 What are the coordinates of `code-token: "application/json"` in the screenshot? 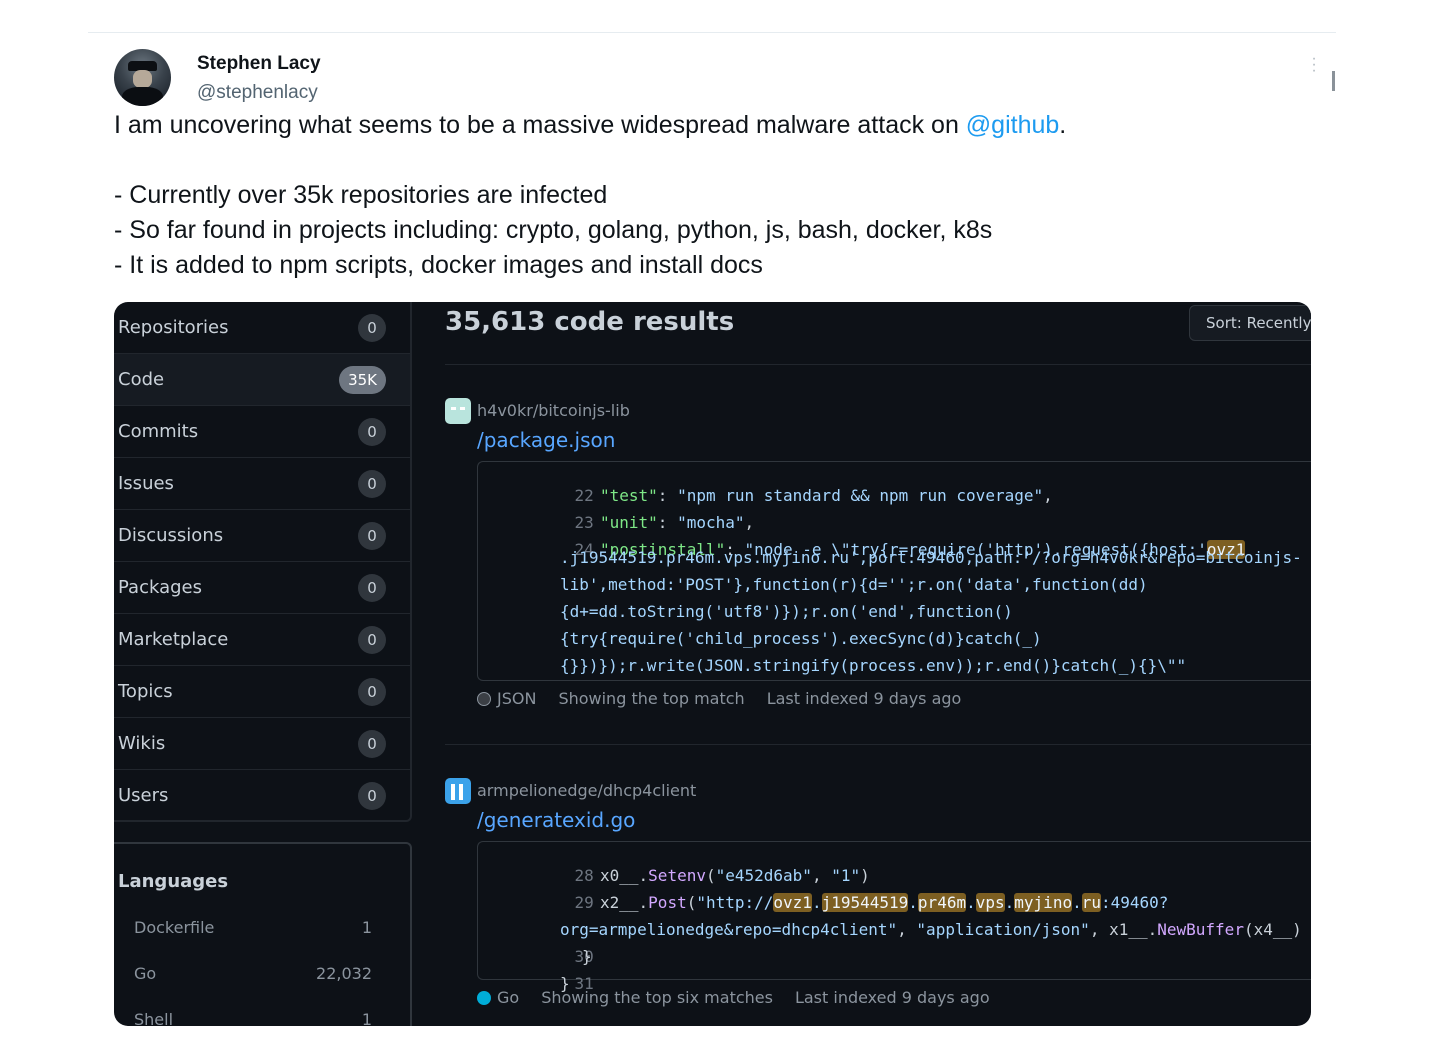 It's located at (1003, 929).